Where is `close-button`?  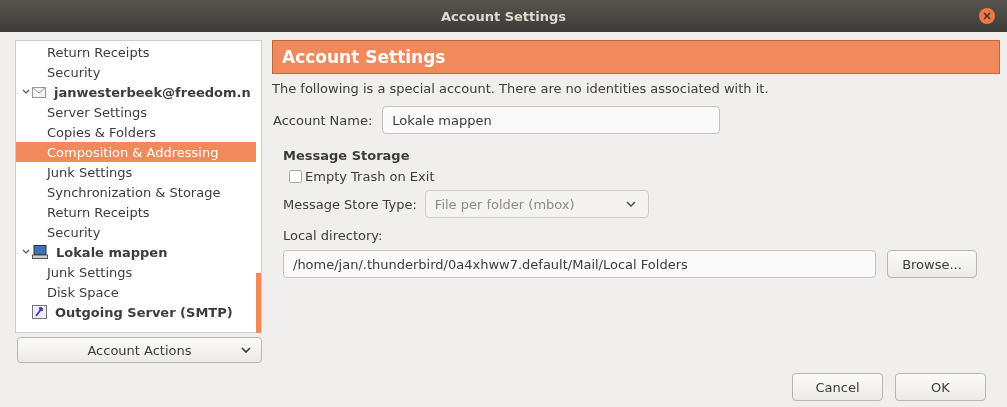 close-button is located at coordinates (987, 16).